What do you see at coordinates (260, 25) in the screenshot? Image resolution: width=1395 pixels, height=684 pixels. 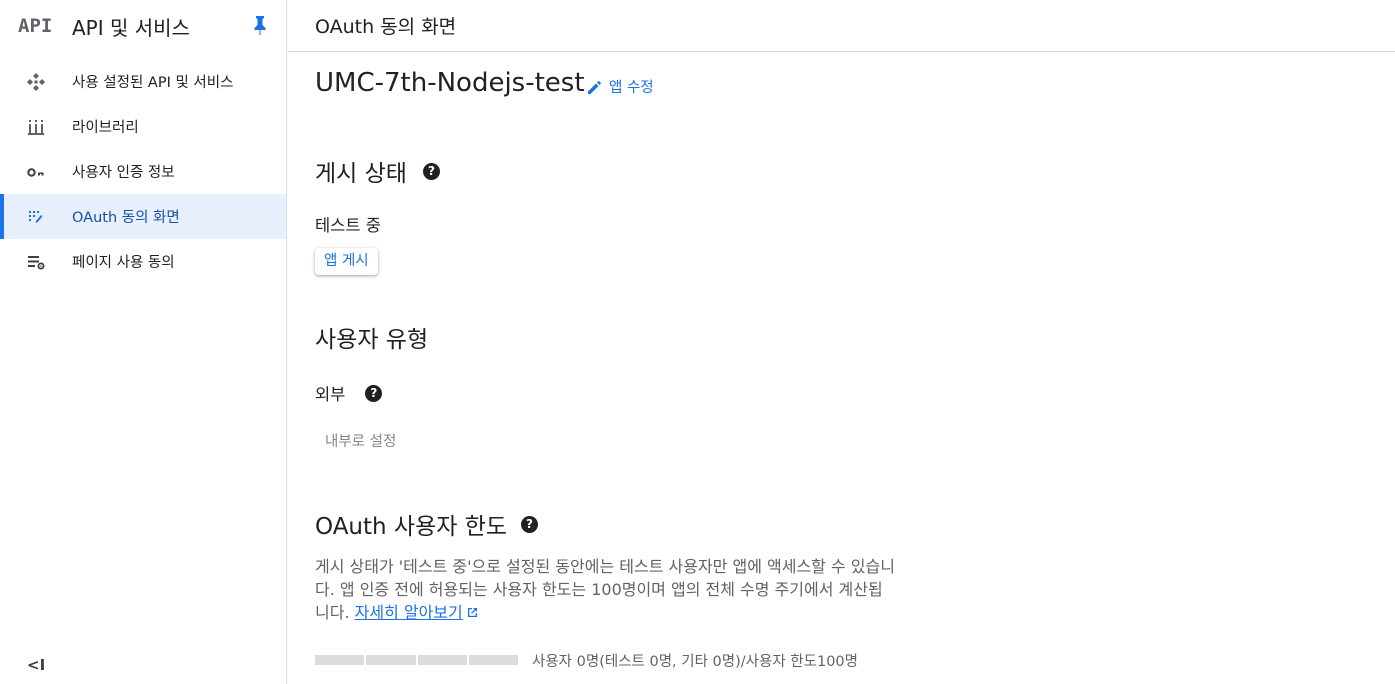 I see `pin-icon` at bounding box center [260, 25].